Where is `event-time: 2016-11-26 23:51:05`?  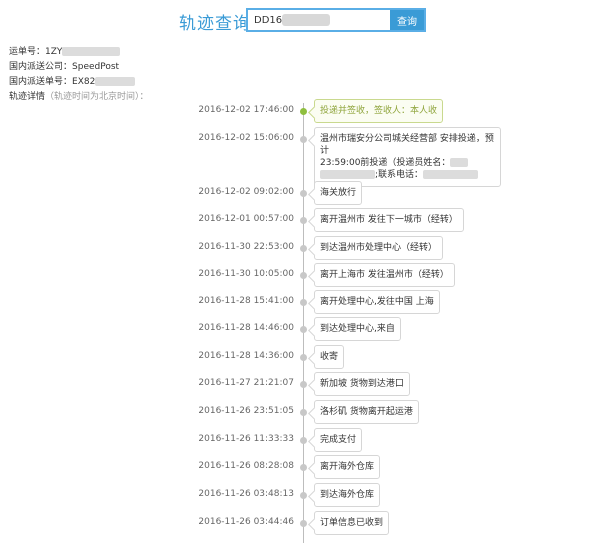 event-time: 2016-11-26 23:51:05 is located at coordinates (246, 411).